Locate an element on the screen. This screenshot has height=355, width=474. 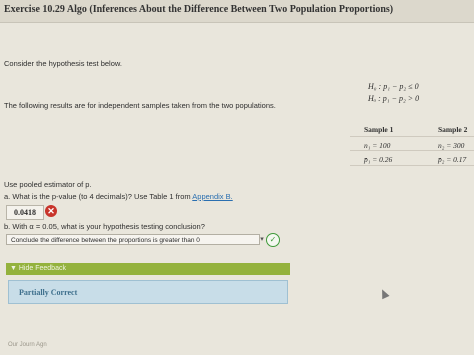
consider-text: Consider the hypothesis test below. is located at coordinates (63, 63).